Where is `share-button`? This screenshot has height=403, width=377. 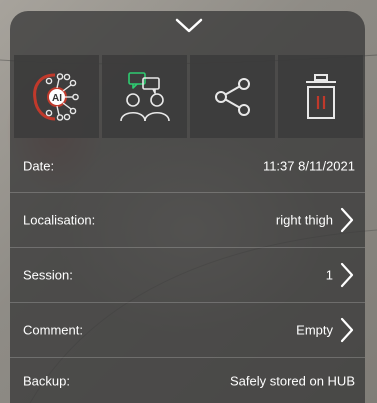
share-button is located at coordinates (232, 96).